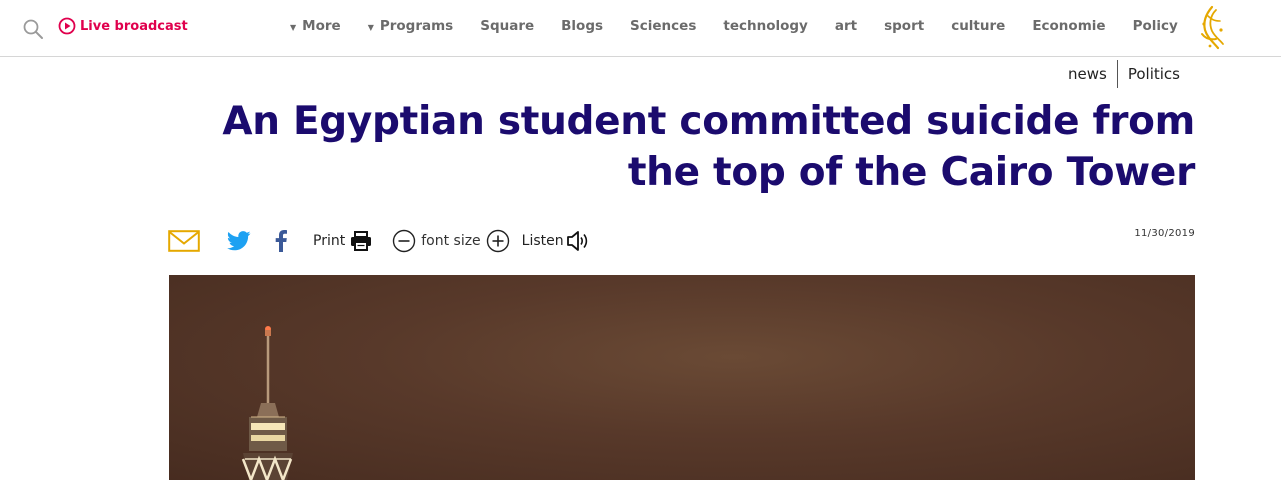 The image size is (1281, 480). What do you see at coordinates (329, 241) in the screenshot?
I see `print-label: Print` at bounding box center [329, 241].